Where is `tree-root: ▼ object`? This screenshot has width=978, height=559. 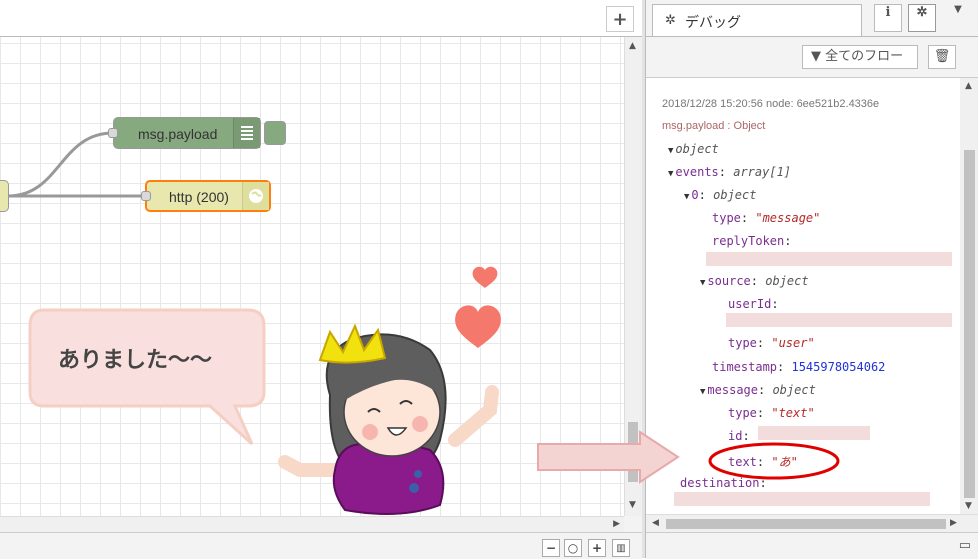 tree-root: ▼ object is located at coordinates (693, 149).